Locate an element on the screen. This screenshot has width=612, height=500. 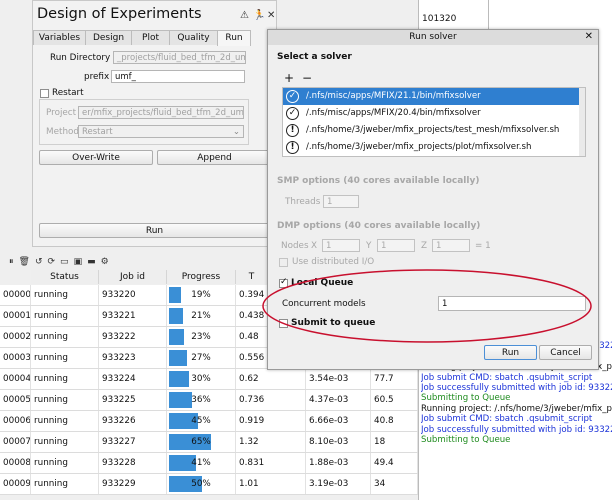
progress-text: 21% is located at coordinates (201, 316).